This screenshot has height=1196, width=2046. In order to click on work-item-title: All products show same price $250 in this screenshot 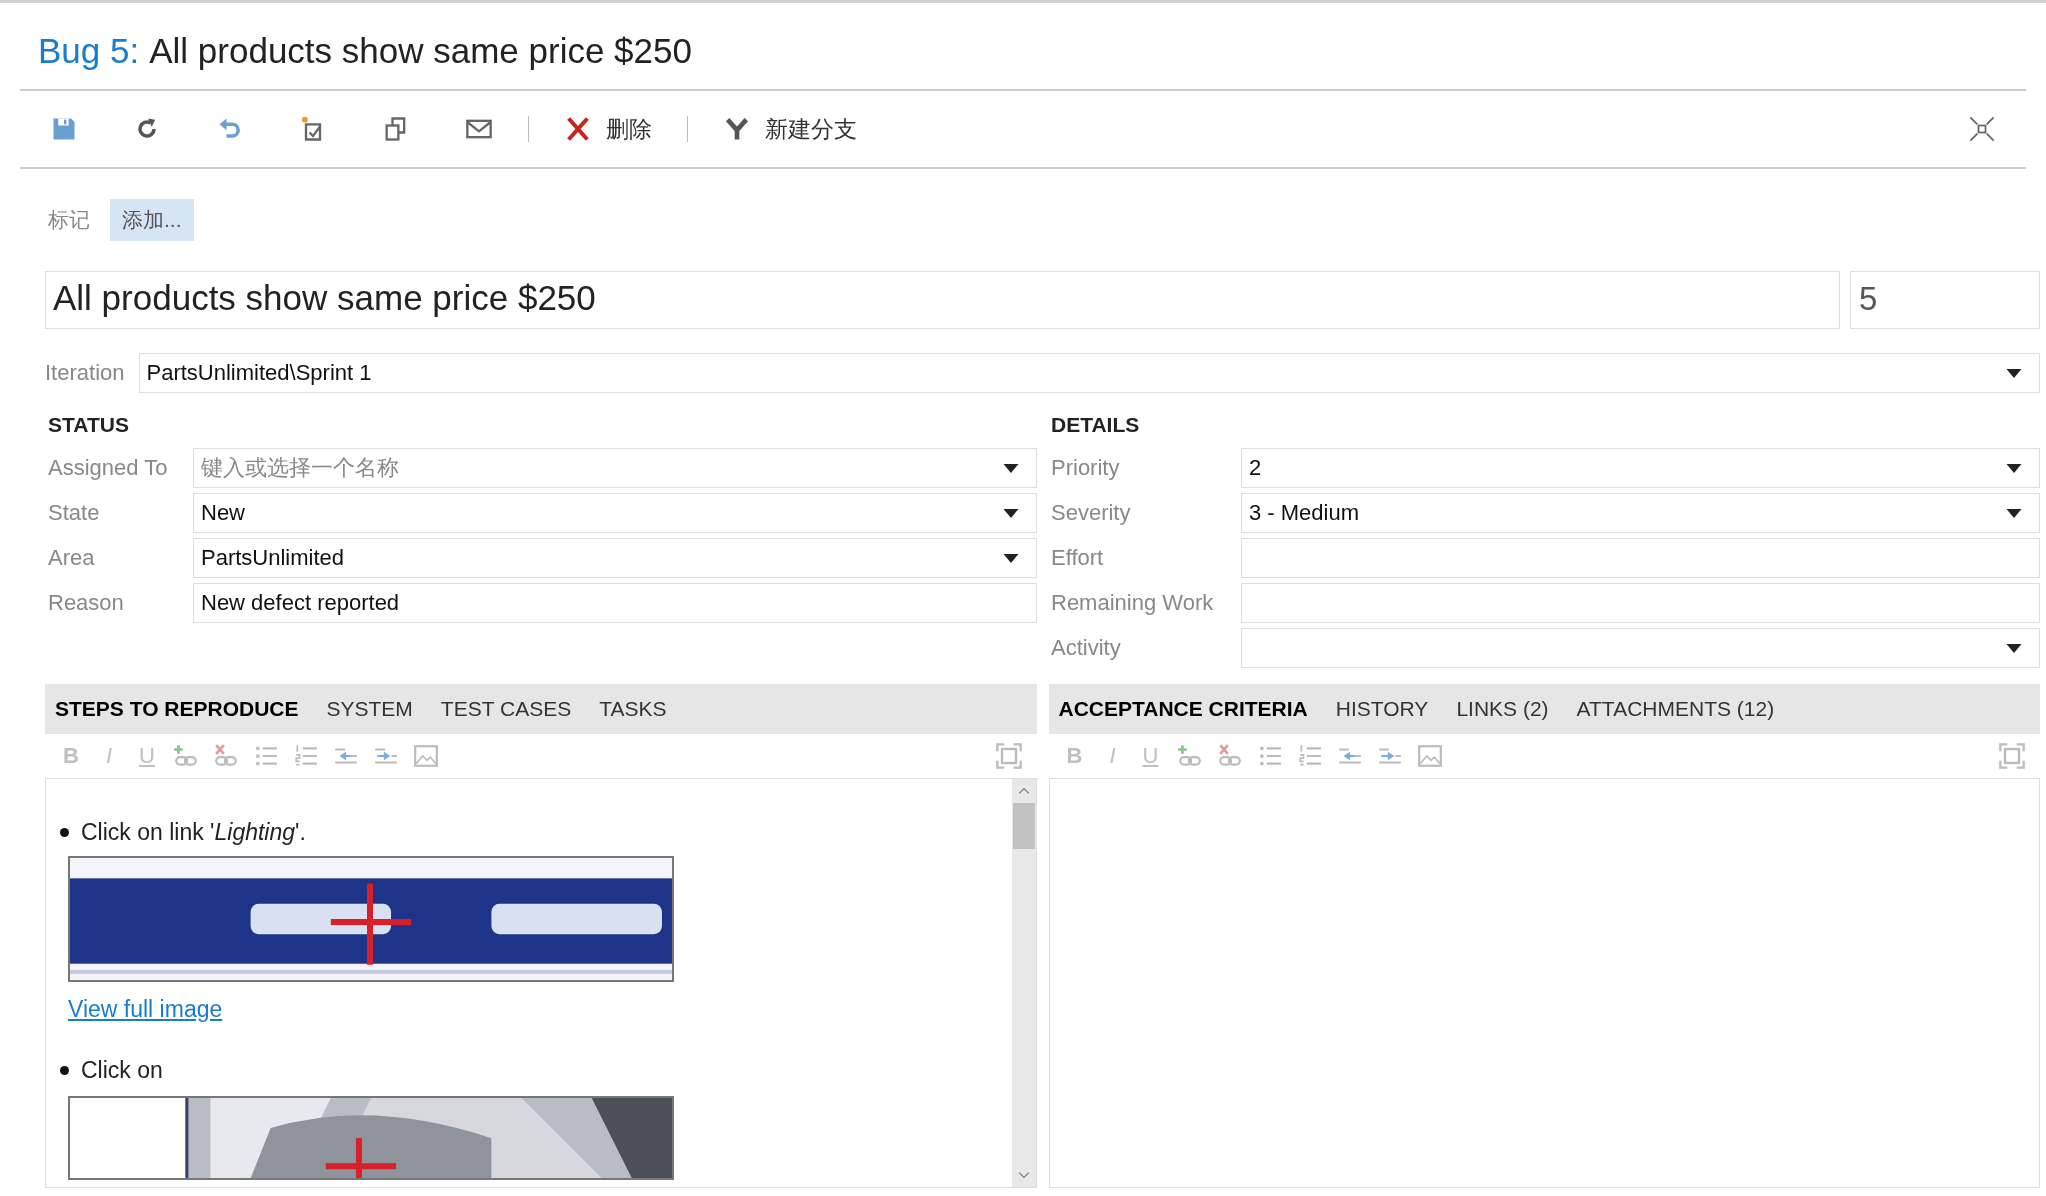, I will do `click(420, 51)`.